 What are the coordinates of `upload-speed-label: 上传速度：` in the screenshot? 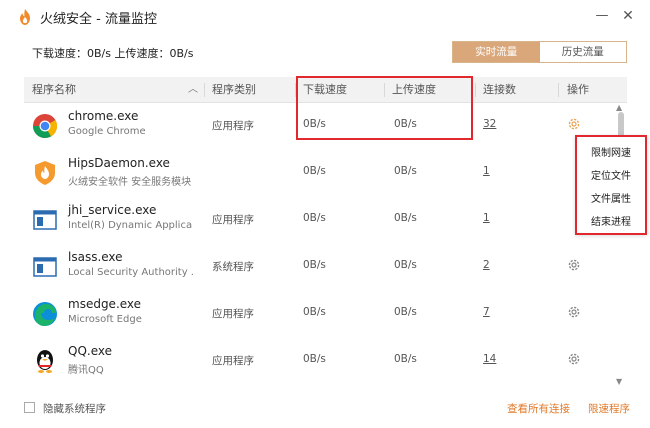 It's located at (142, 53).